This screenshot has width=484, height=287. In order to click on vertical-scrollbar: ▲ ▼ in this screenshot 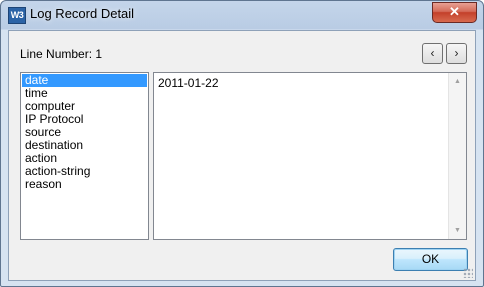, I will do `click(457, 156)`.